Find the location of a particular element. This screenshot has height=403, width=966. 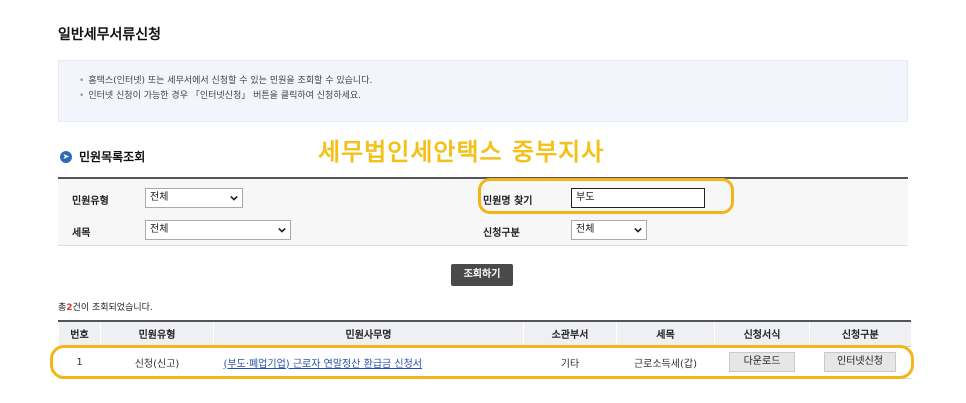

circle-arrow-right-icon: ➤ is located at coordinates (66, 156).